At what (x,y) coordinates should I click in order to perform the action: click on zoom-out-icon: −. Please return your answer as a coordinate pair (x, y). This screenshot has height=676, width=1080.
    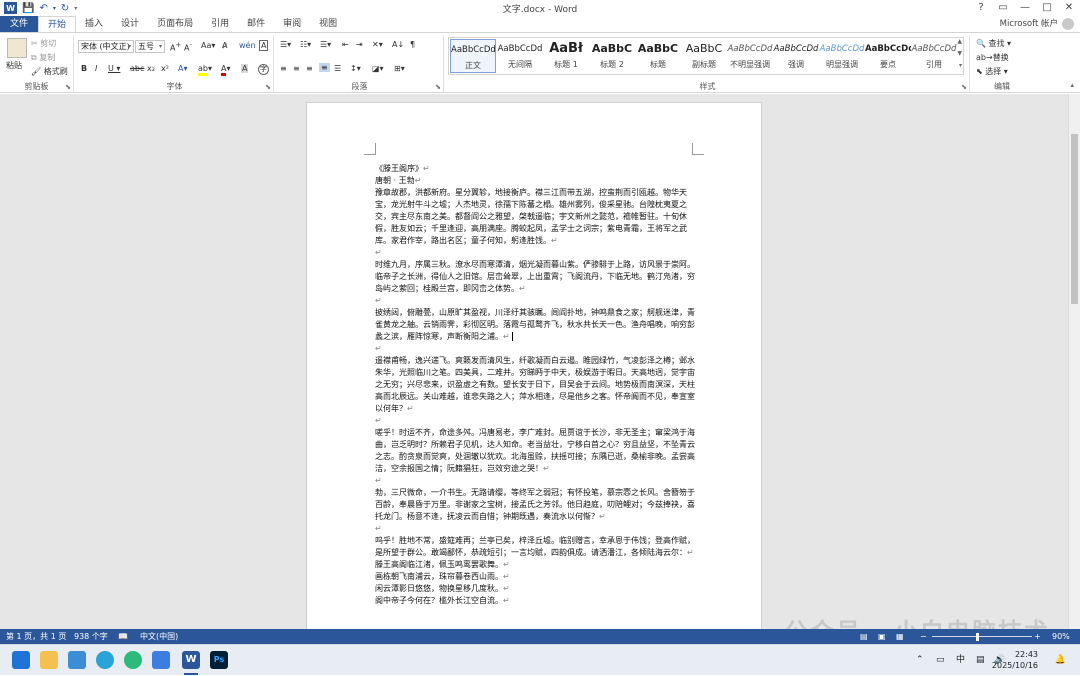
    Looking at the image, I should click on (923, 636).